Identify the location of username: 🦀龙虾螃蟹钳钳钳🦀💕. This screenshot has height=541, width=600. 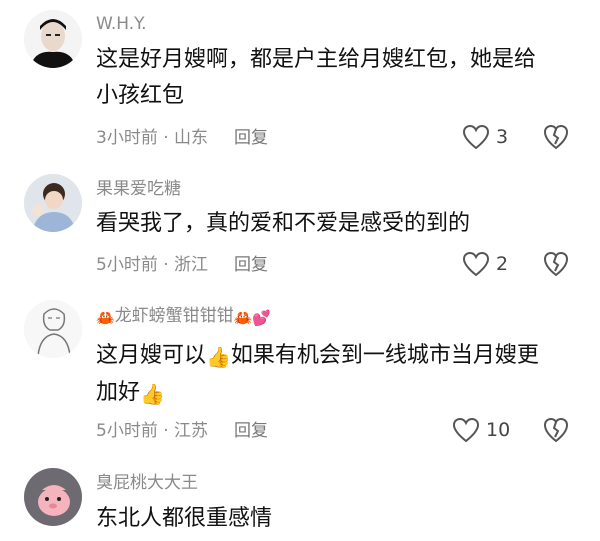
(183, 317).